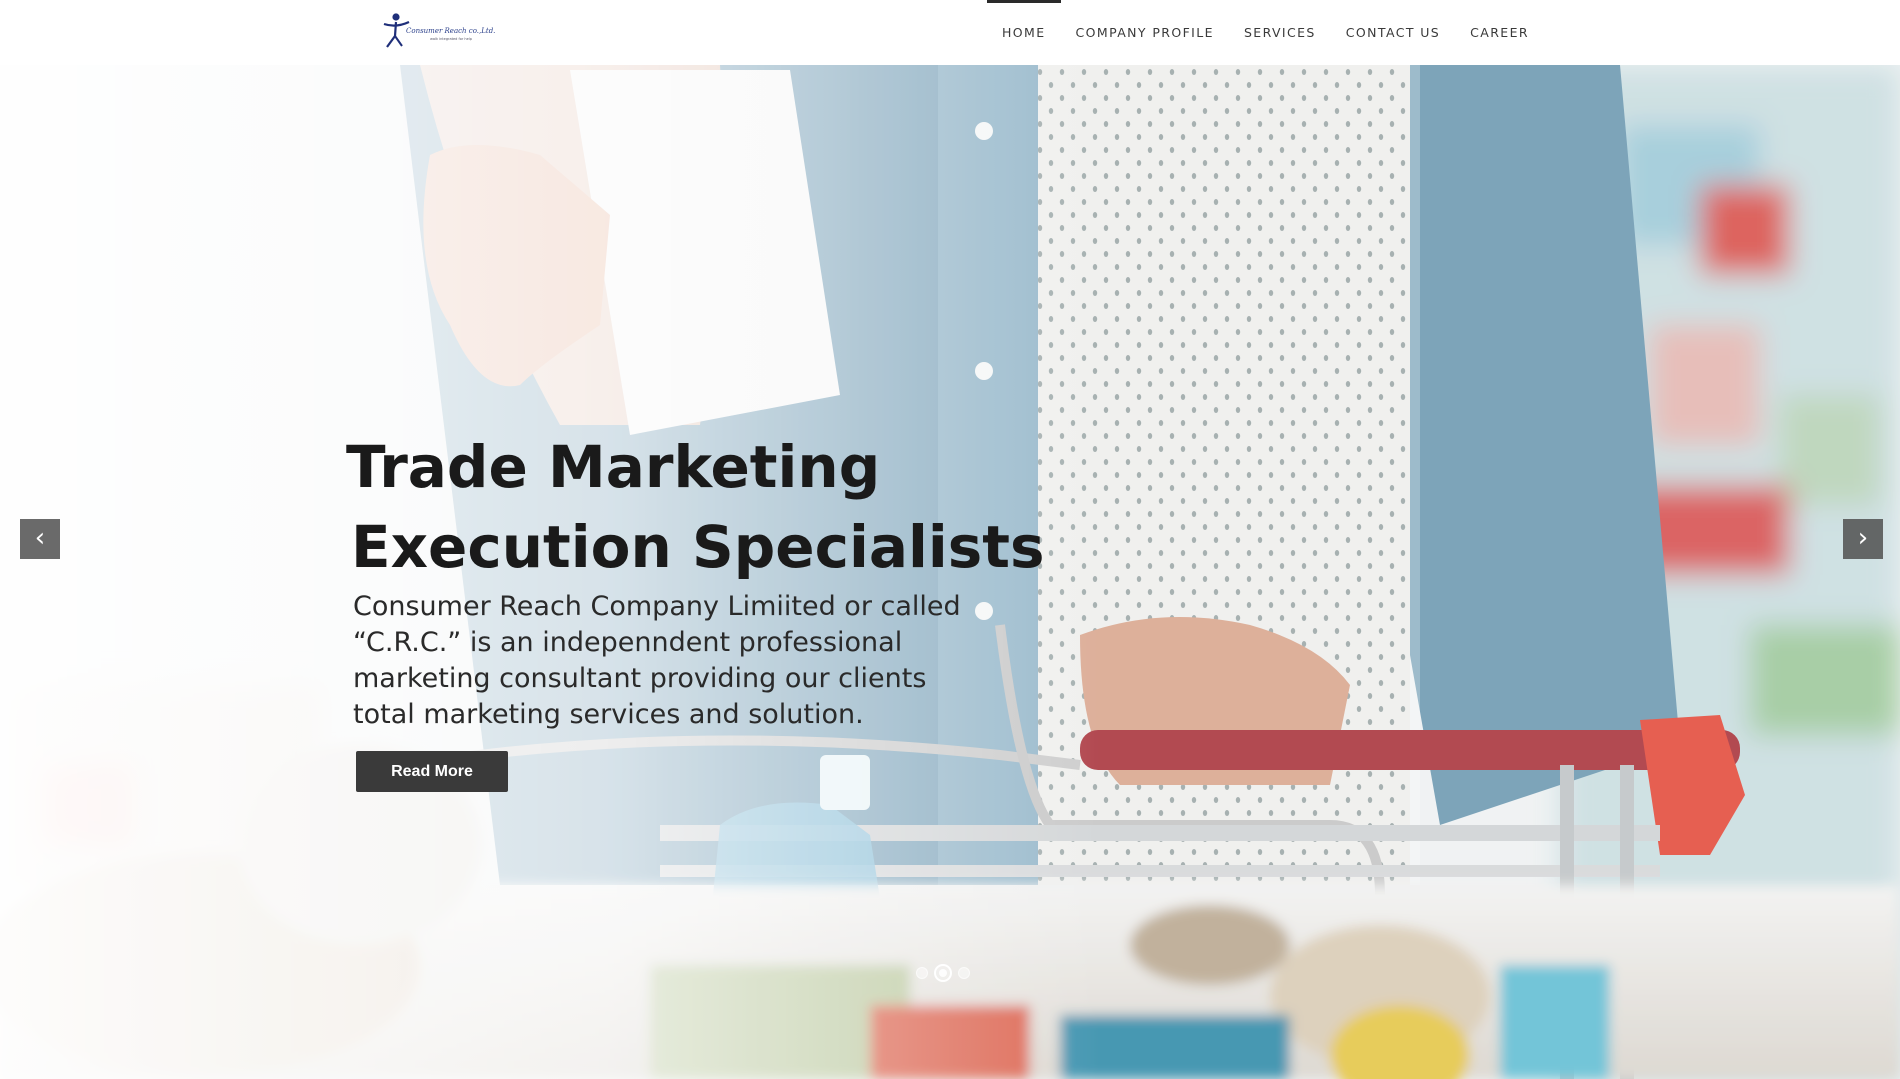 Image resolution: width=1900 pixels, height=1079 pixels. I want to click on description-line: total marketing services and solution., so click(608, 714).